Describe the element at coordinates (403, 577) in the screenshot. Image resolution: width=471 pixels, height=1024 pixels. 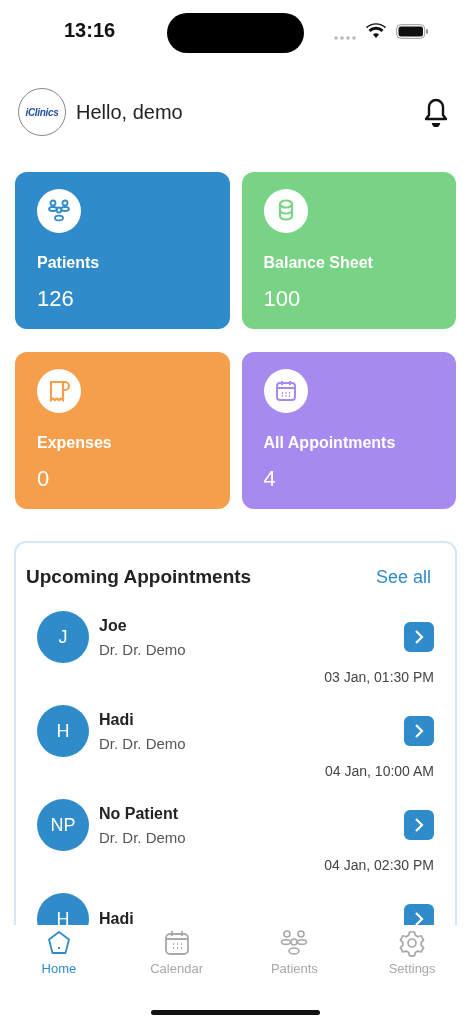
I see `see-all-link: See all` at that location.